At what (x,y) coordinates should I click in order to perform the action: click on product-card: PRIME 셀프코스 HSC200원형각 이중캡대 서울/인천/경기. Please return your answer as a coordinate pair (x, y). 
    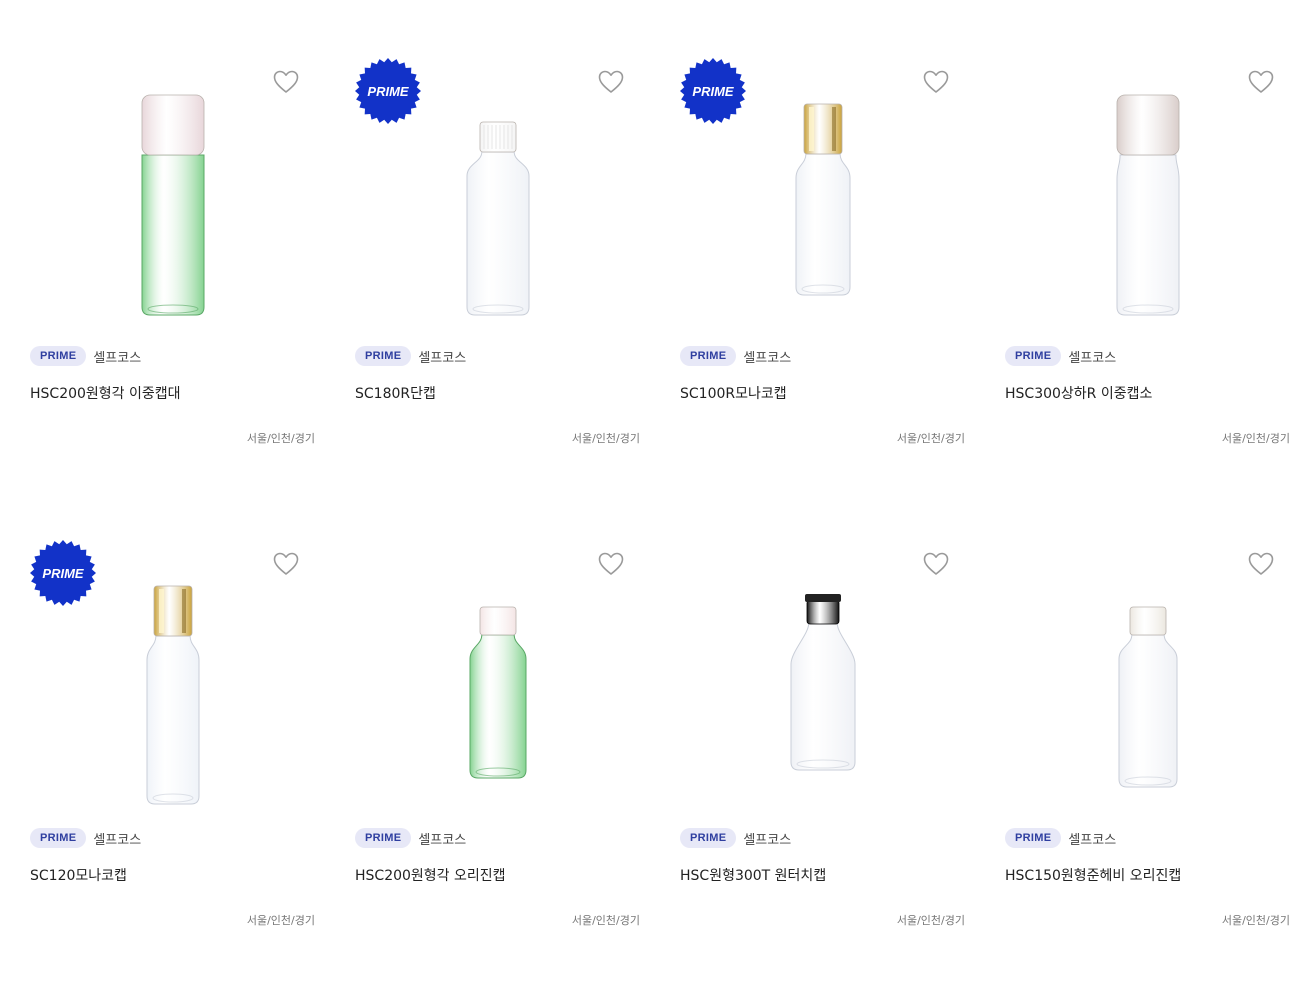
    Looking at the image, I should click on (172, 281).